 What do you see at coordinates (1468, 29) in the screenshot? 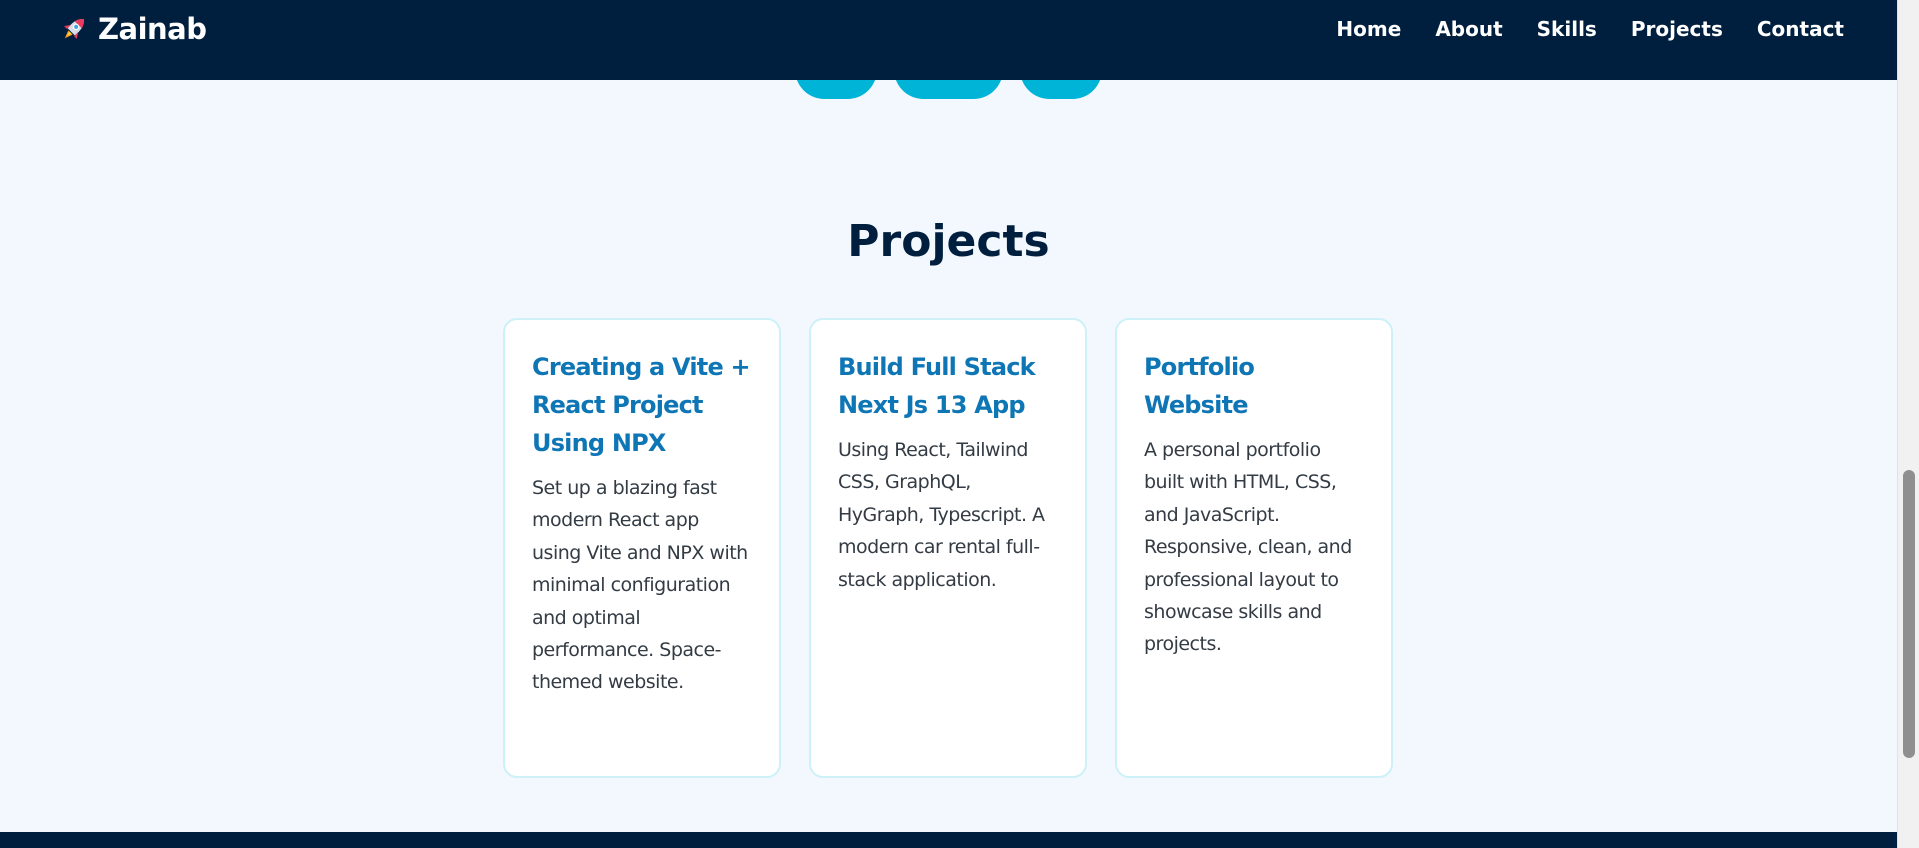
I see `nav-link-about: About` at bounding box center [1468, 29].